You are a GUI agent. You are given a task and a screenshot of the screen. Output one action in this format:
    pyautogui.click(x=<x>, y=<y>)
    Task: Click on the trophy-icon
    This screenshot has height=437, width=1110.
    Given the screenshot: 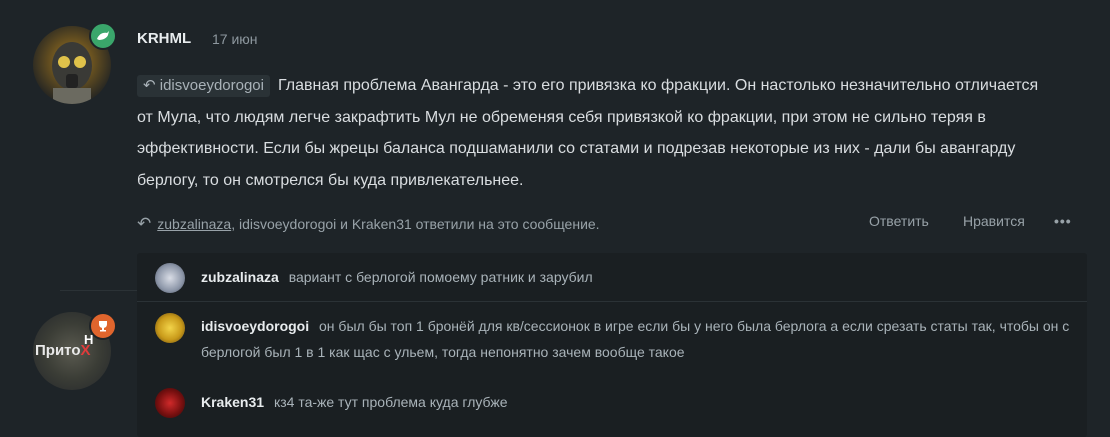 What is the action you would take?
    pyautogui.click(x=103, y=326)
    